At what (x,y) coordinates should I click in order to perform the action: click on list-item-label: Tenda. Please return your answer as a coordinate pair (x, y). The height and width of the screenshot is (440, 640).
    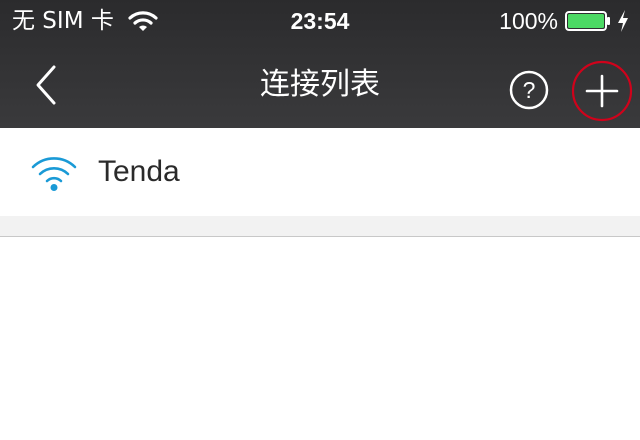
    Looking at the image, I should click on (139, 171).